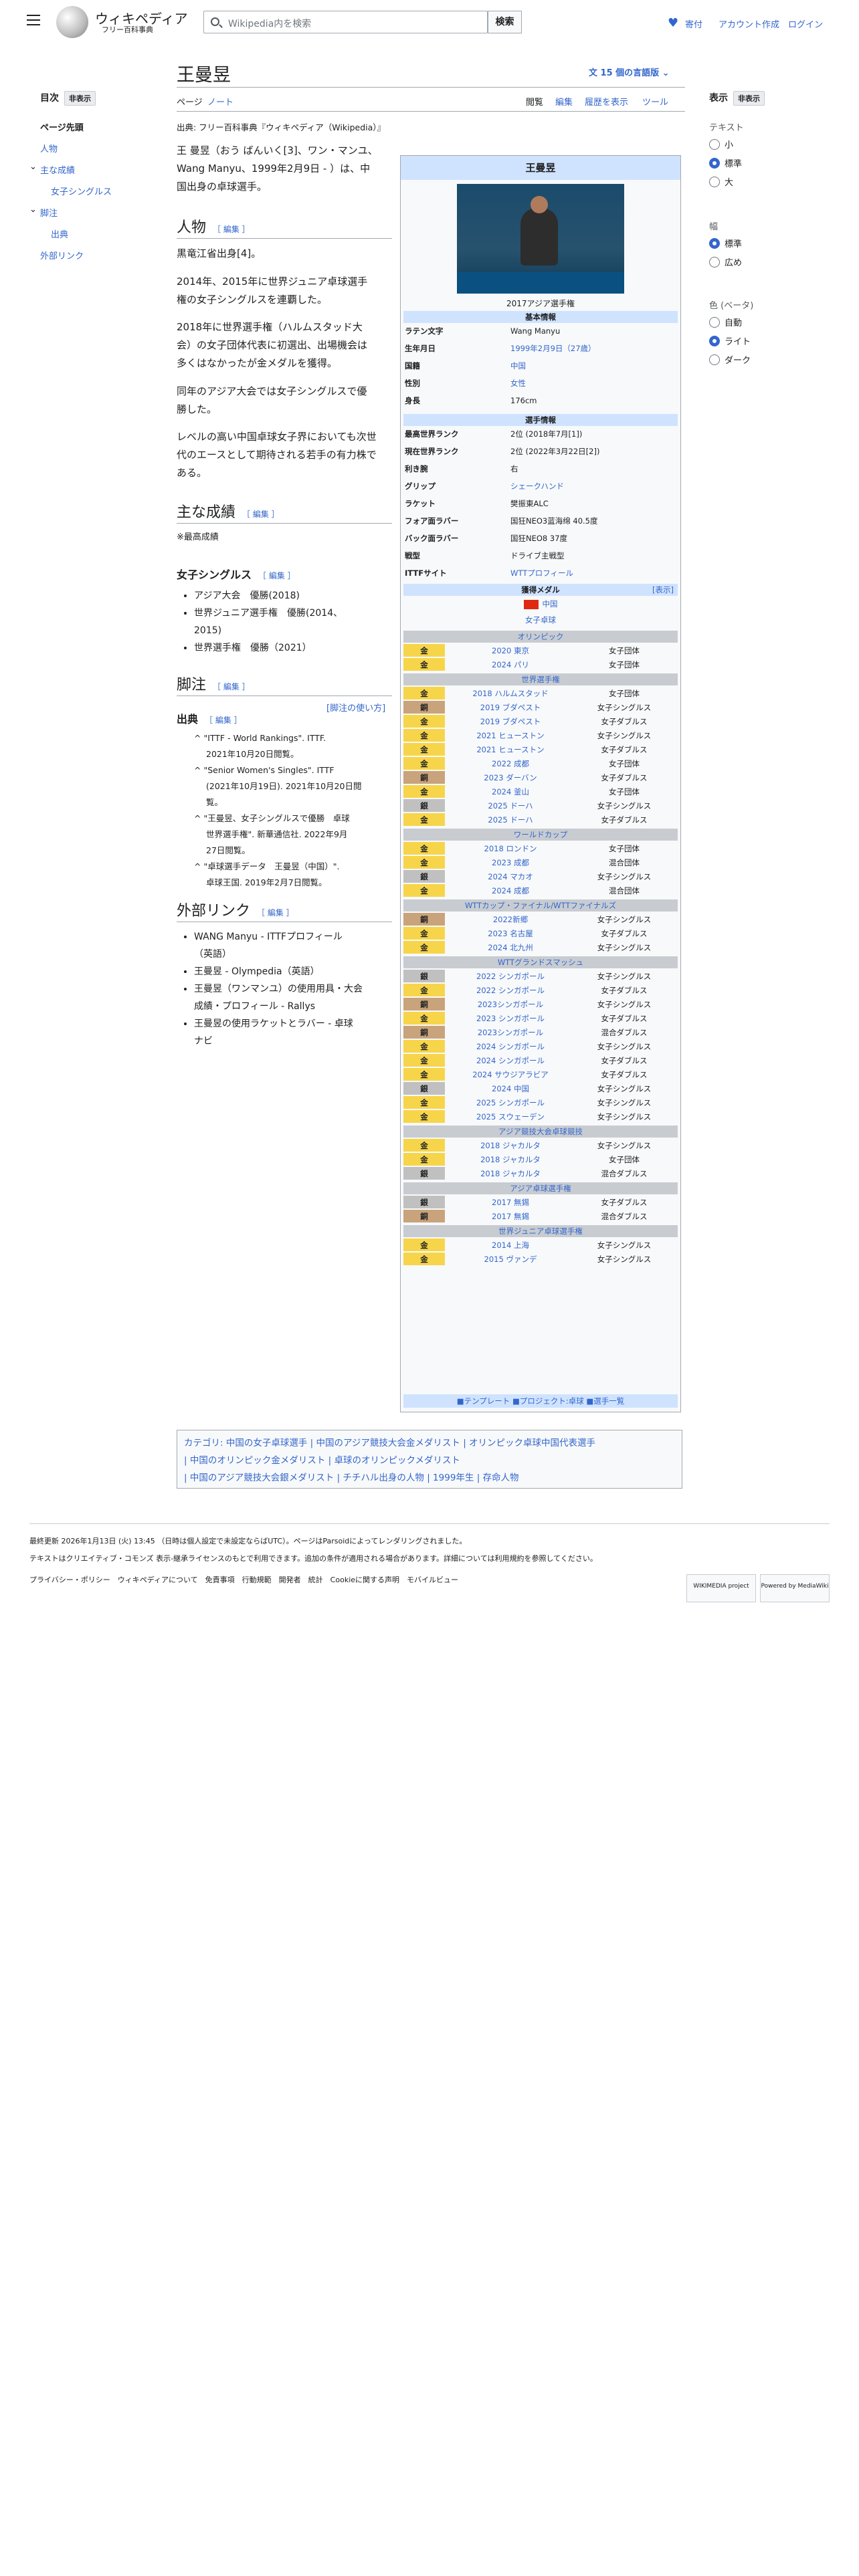  I want to click on medal-event-link: 2023 名古屋, so click(510, 934).